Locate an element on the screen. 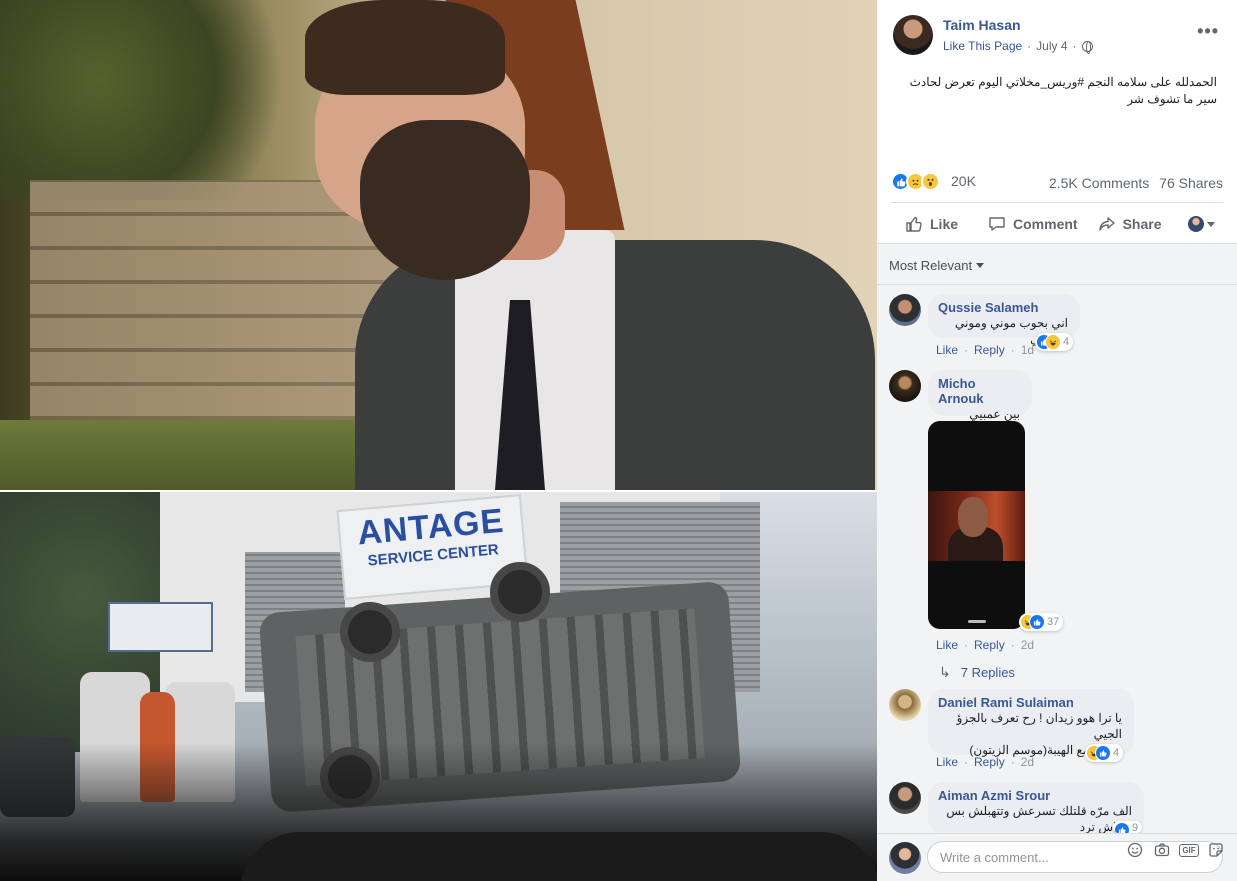 This screenshot has height=881, width=1237. commenter-name: Micho Arnouk is located at coordinates (979, 391).